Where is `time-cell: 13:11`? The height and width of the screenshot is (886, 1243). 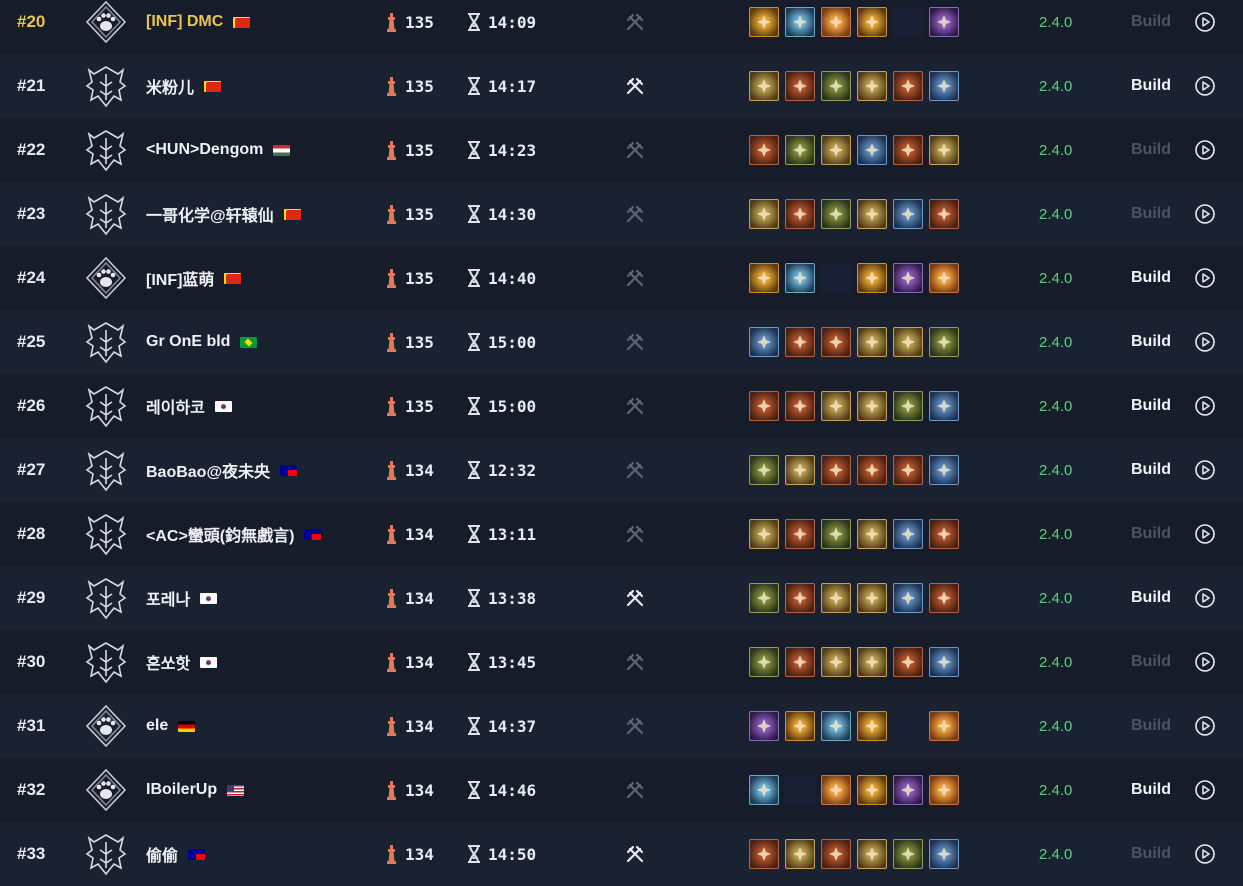 time-cell: 13:11 is located at coordinates (501, 534).